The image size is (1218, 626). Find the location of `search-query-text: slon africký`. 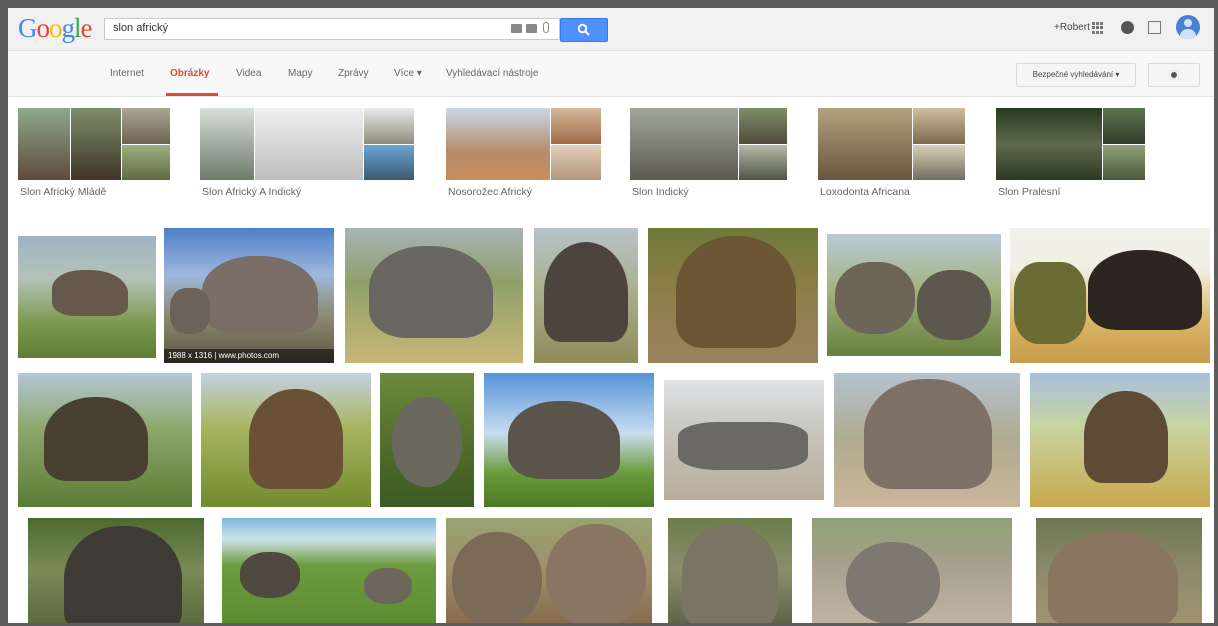

search-query-text: slon africký is located at coordinates (141, 28).